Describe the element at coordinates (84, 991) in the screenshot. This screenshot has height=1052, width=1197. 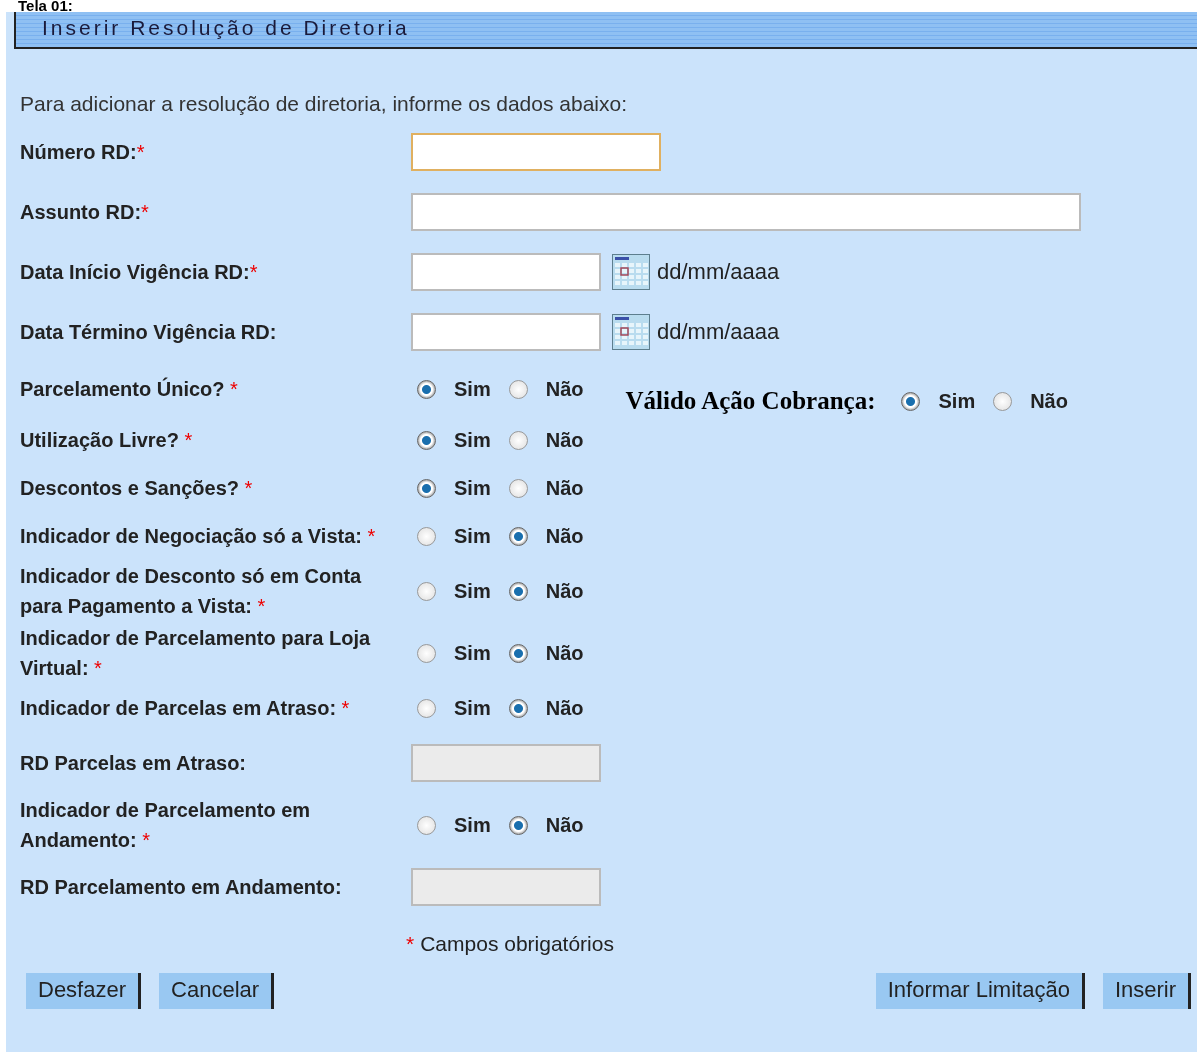
I see `action-button: Desfazer` at that location.